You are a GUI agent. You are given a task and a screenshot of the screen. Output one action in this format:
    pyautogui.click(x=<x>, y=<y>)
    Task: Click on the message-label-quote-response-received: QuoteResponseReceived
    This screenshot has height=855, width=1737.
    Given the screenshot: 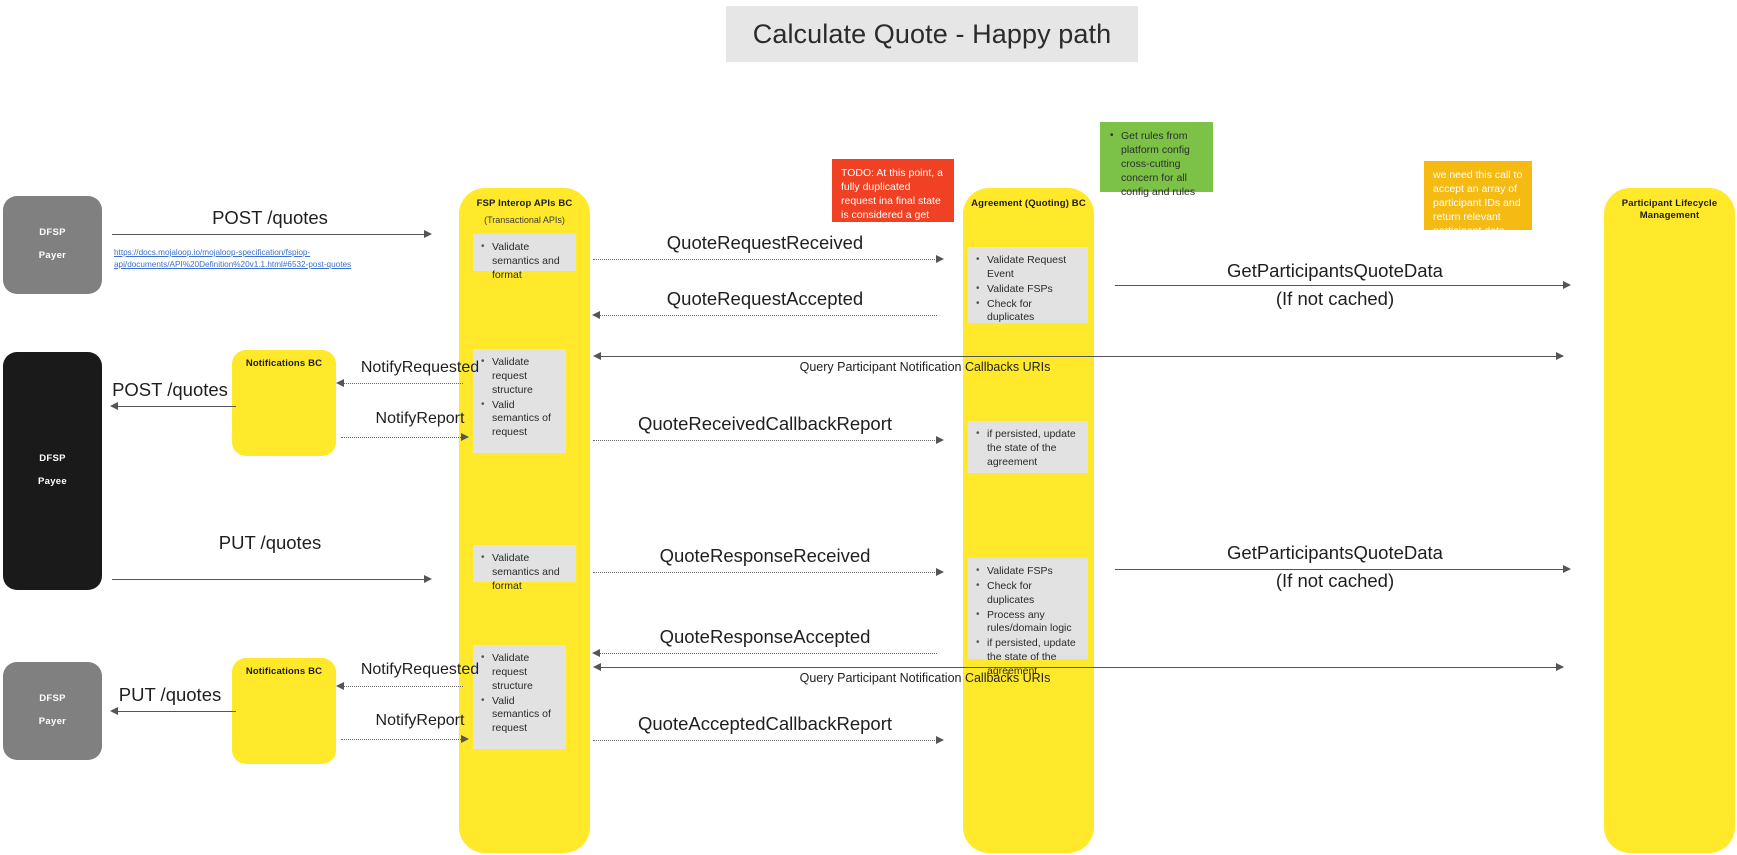 What is the action you would take?
    pyautogui.click(x=765, y=555)
    